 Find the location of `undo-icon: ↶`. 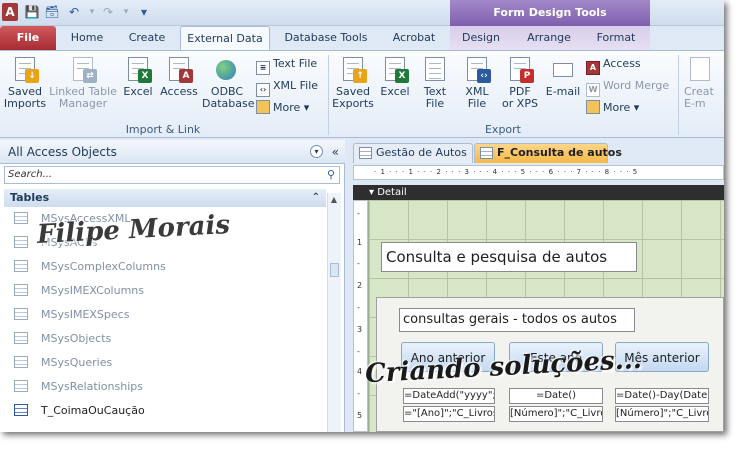

undo-icon: ↶ is located at coordinates (74, 12).